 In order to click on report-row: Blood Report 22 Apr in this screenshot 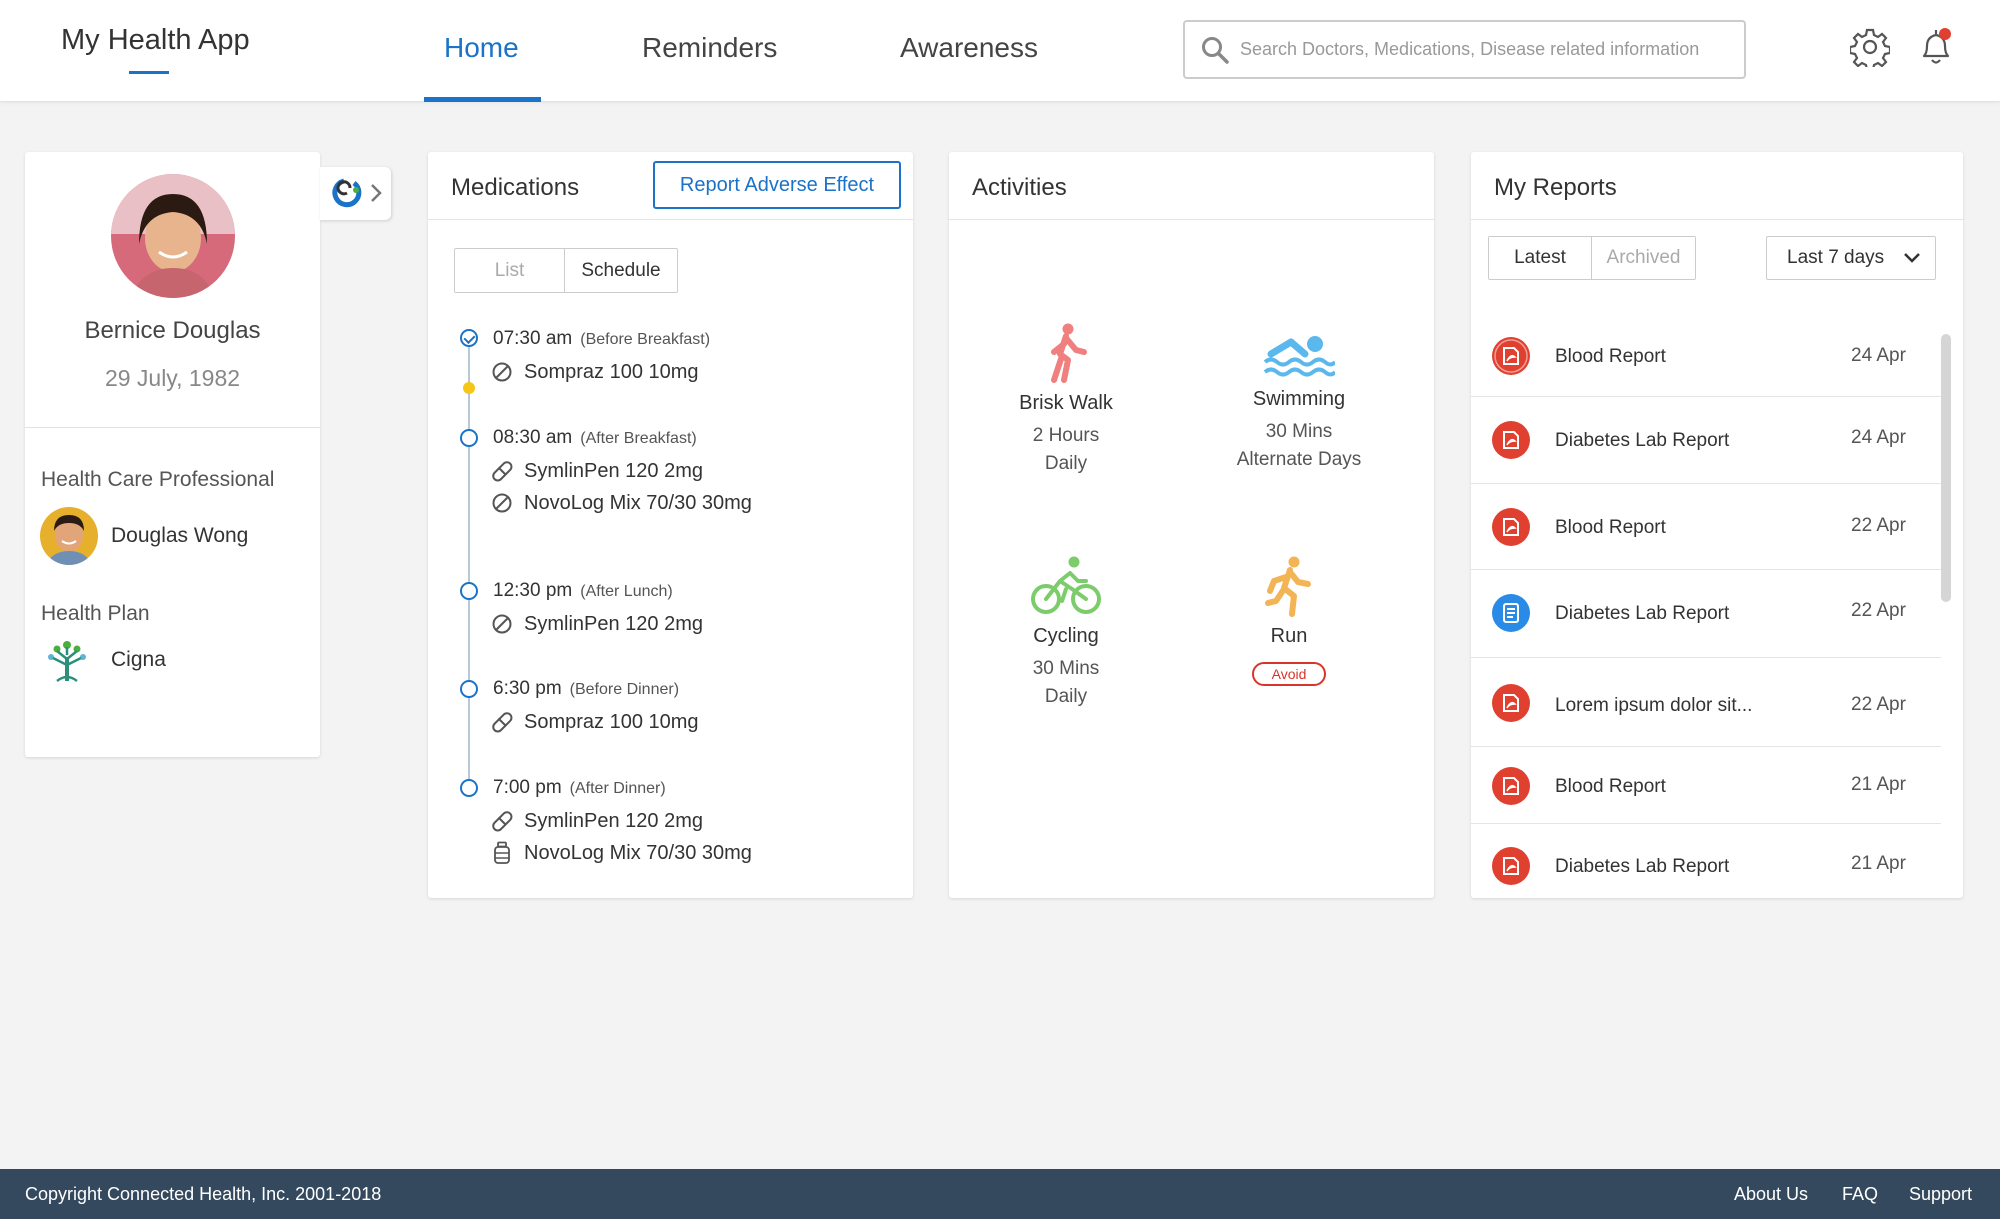, I will do `click(1706, 527)`.